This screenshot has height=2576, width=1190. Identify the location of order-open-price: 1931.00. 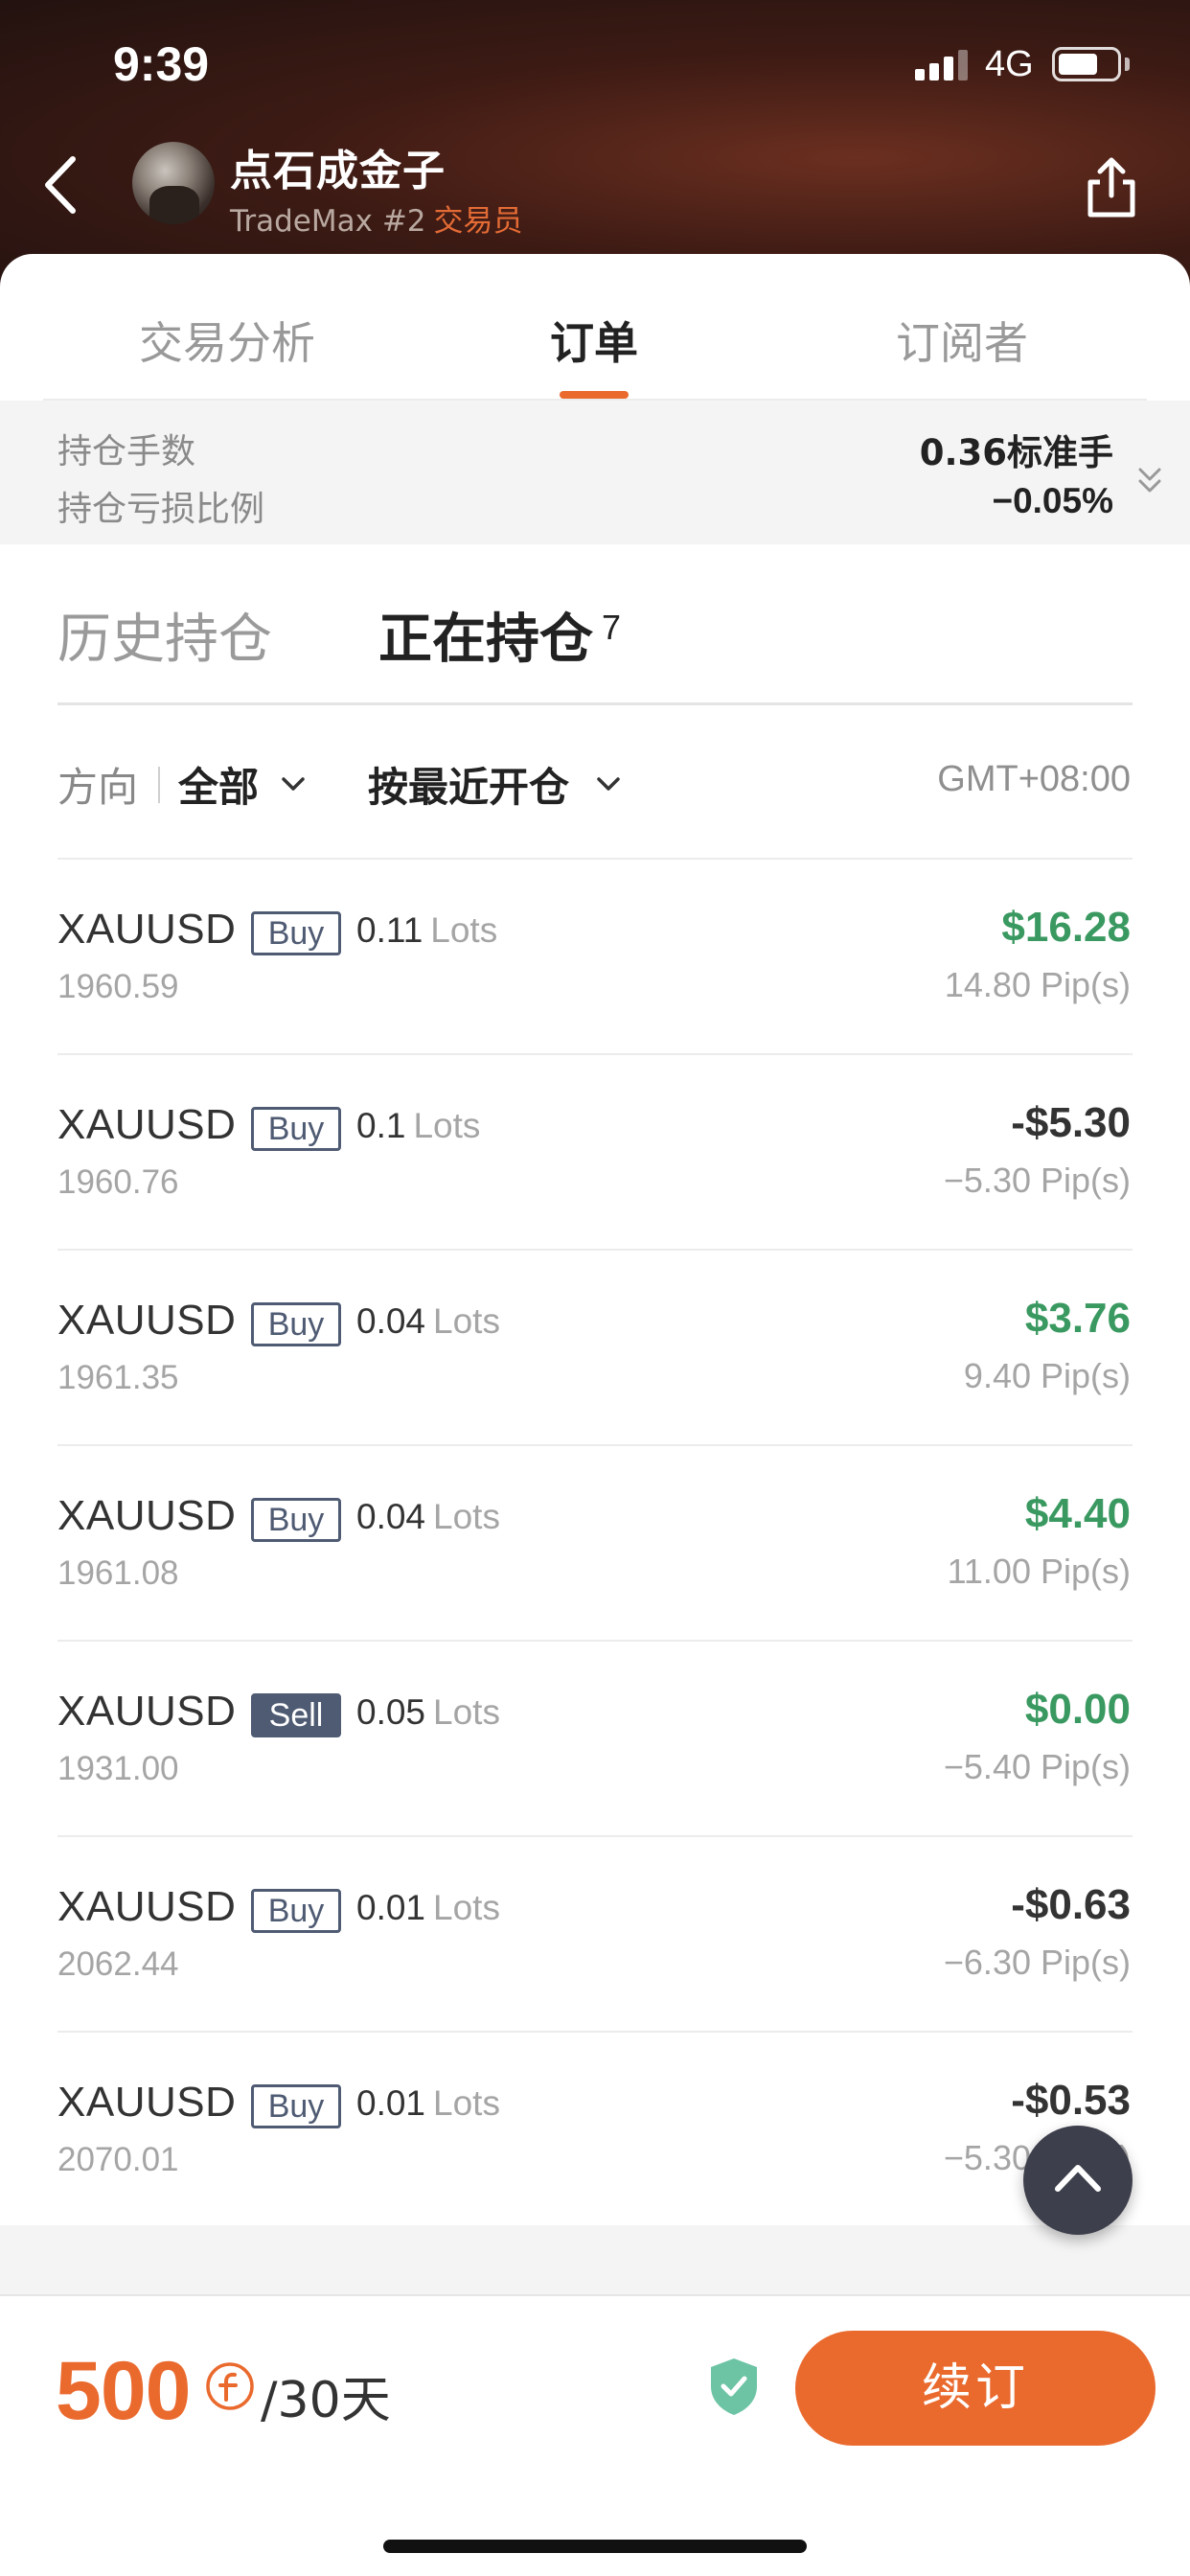
(118, 1768).